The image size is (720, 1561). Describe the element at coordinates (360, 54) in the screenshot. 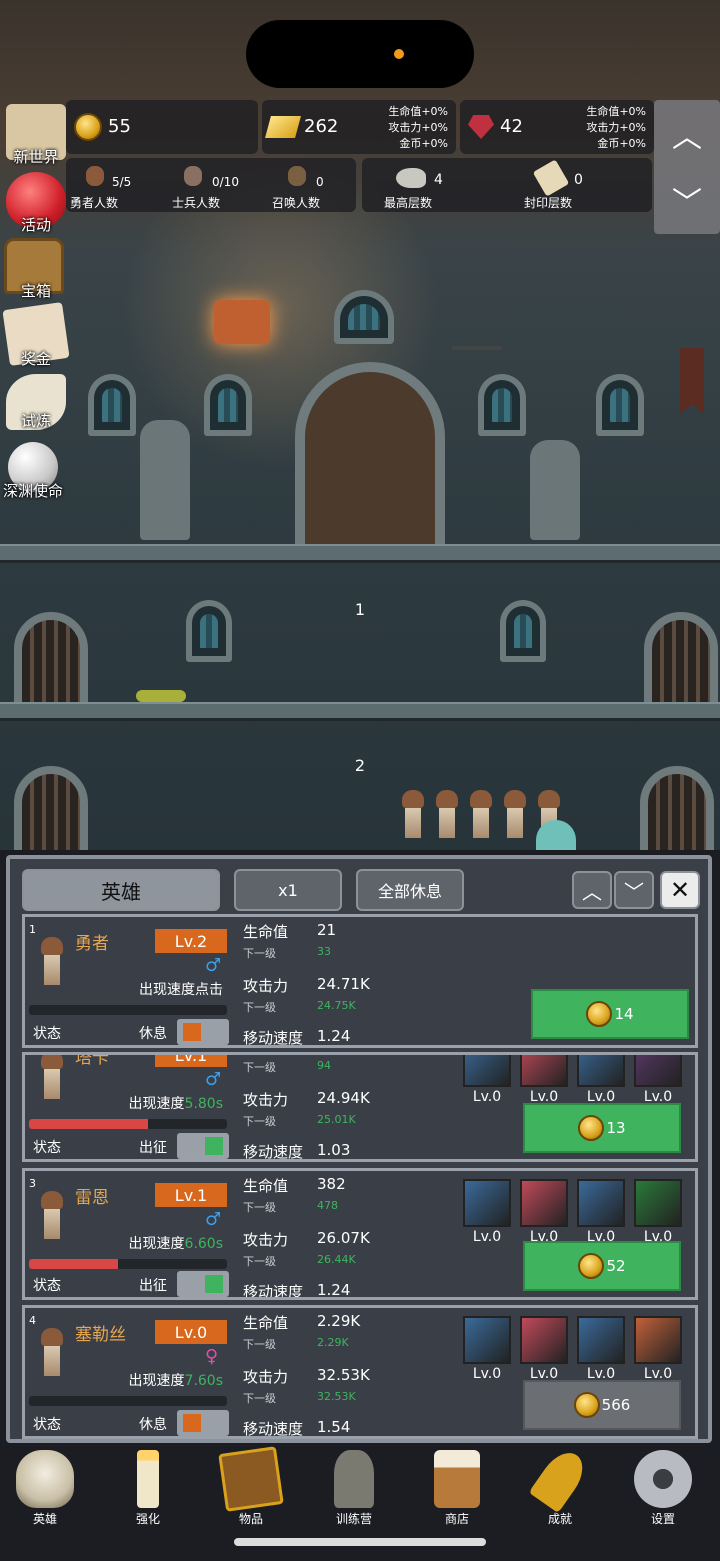

I see `camera-notch` at that location.